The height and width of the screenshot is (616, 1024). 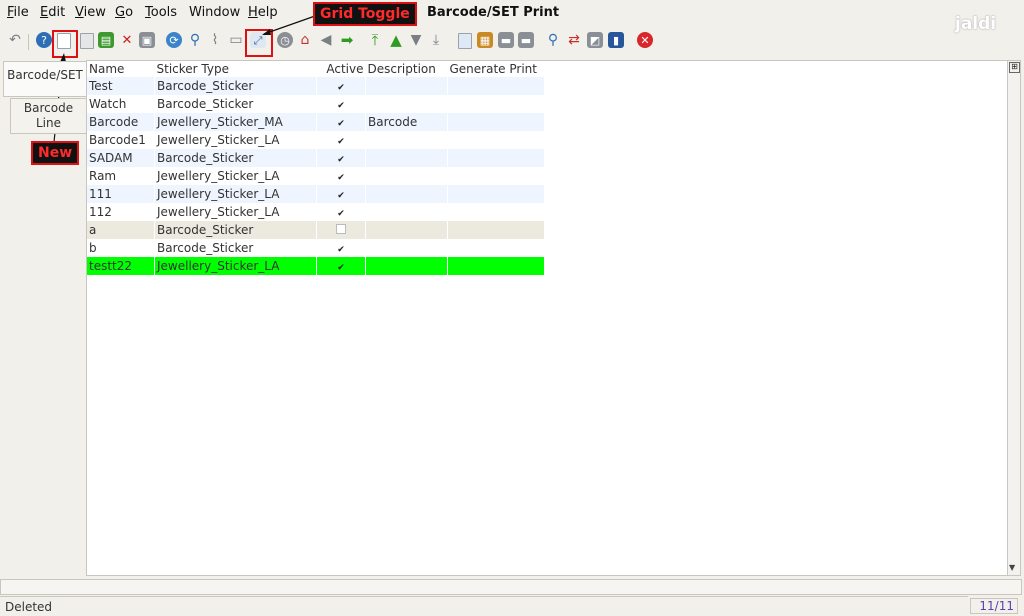 I want to click on record-count: 11/11, so click(x=994, y=606).